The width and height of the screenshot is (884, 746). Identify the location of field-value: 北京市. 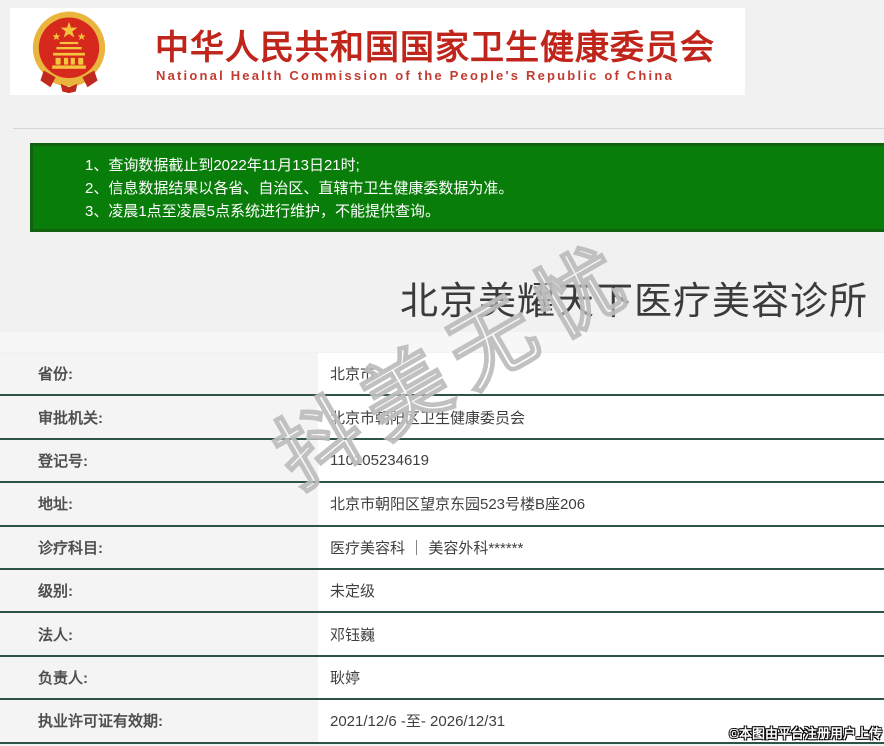
(601, 374).